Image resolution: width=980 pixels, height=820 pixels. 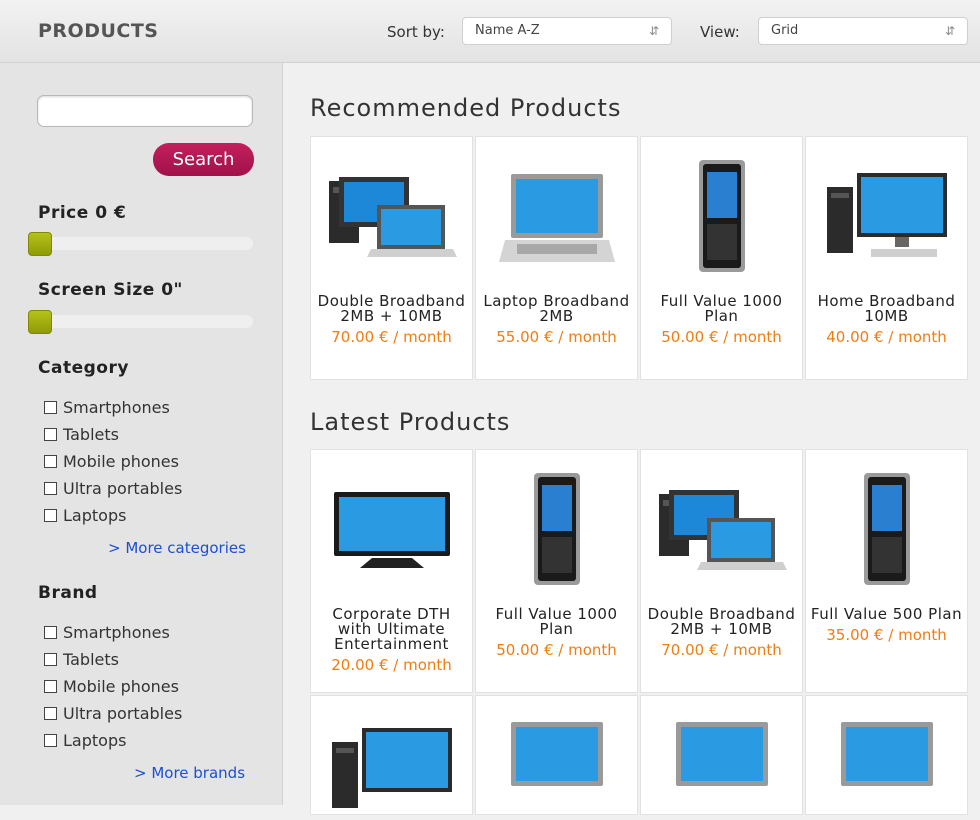 I want to click on product-name: Laptop Broadband 2MB, so click(x=556, y=308).